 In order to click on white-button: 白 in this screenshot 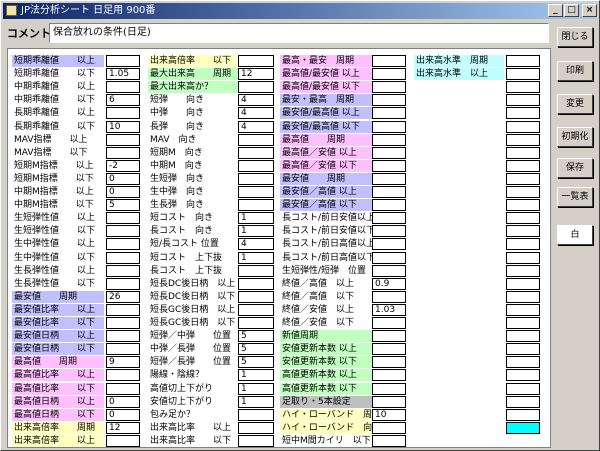, I will do `click(575, 235)`.